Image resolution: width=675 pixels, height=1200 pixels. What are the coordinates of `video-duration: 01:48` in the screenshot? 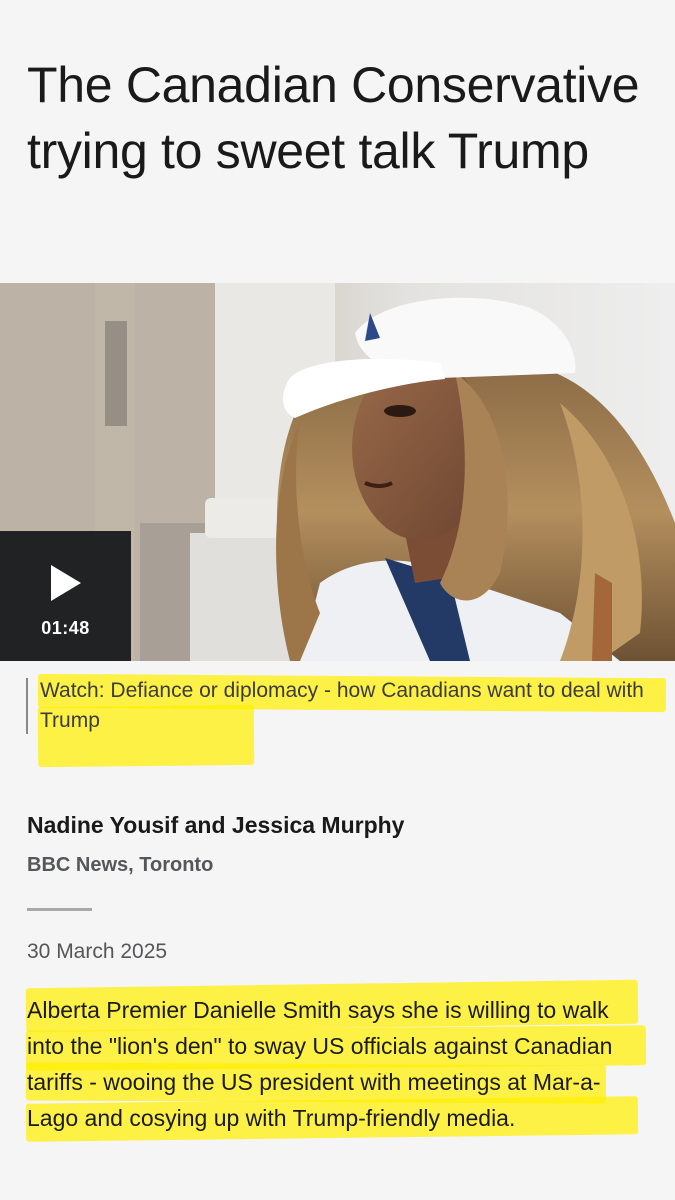 It's located at (65, 628).